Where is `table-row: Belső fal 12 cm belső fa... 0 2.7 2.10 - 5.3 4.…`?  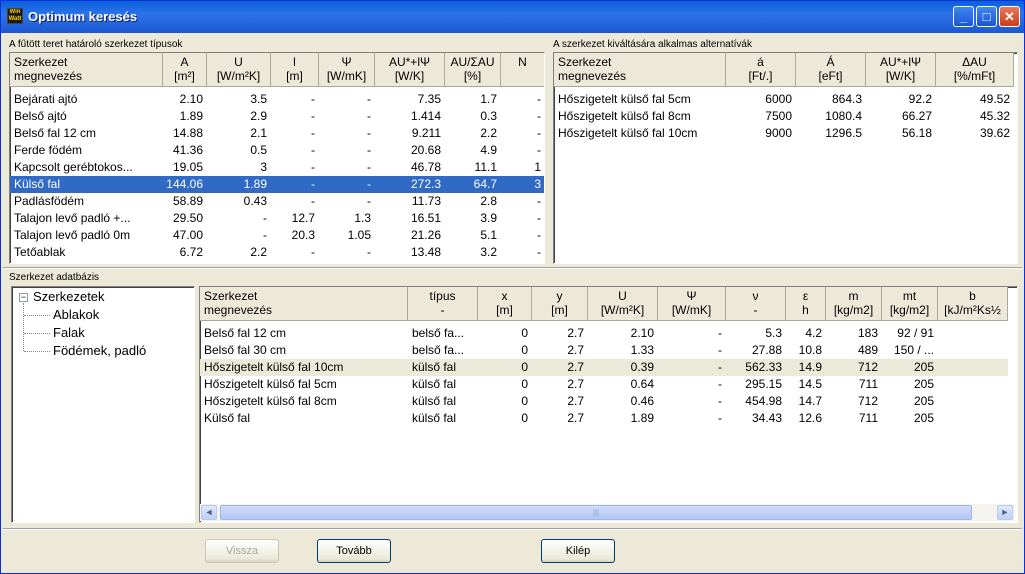 table-row: Belső fal 12 cm belső fa... 0 2.7 2.10 - 5.3 4.… is located at coordinates (604, 333).